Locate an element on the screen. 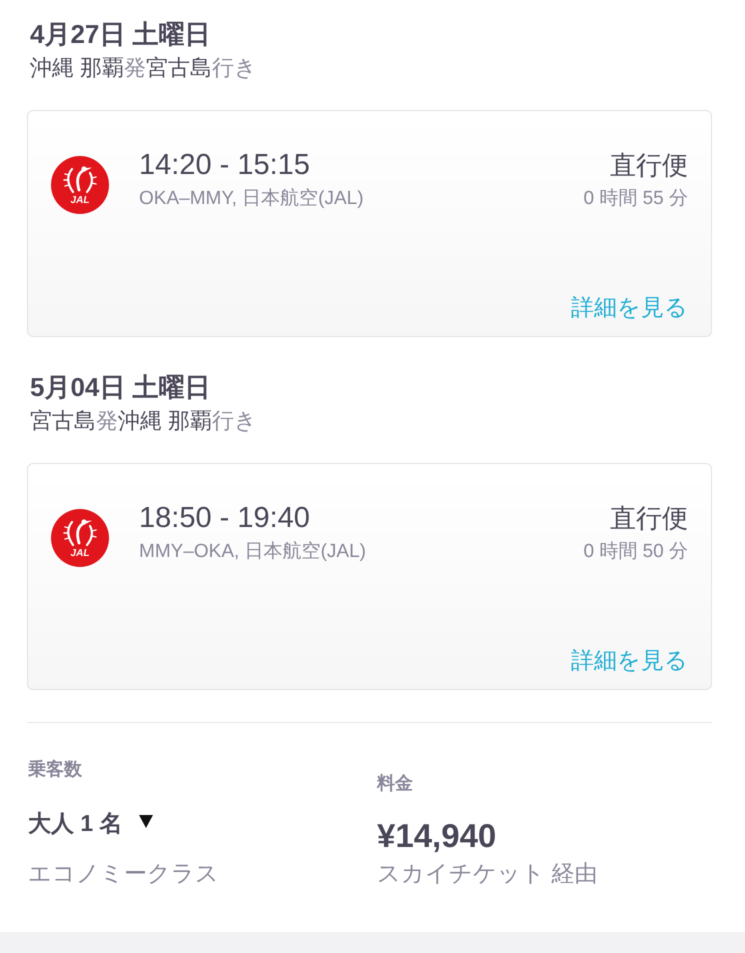 This screenshot has width=745, height=953. price-text: ¥14,940 is located at coordinates (436, 836).